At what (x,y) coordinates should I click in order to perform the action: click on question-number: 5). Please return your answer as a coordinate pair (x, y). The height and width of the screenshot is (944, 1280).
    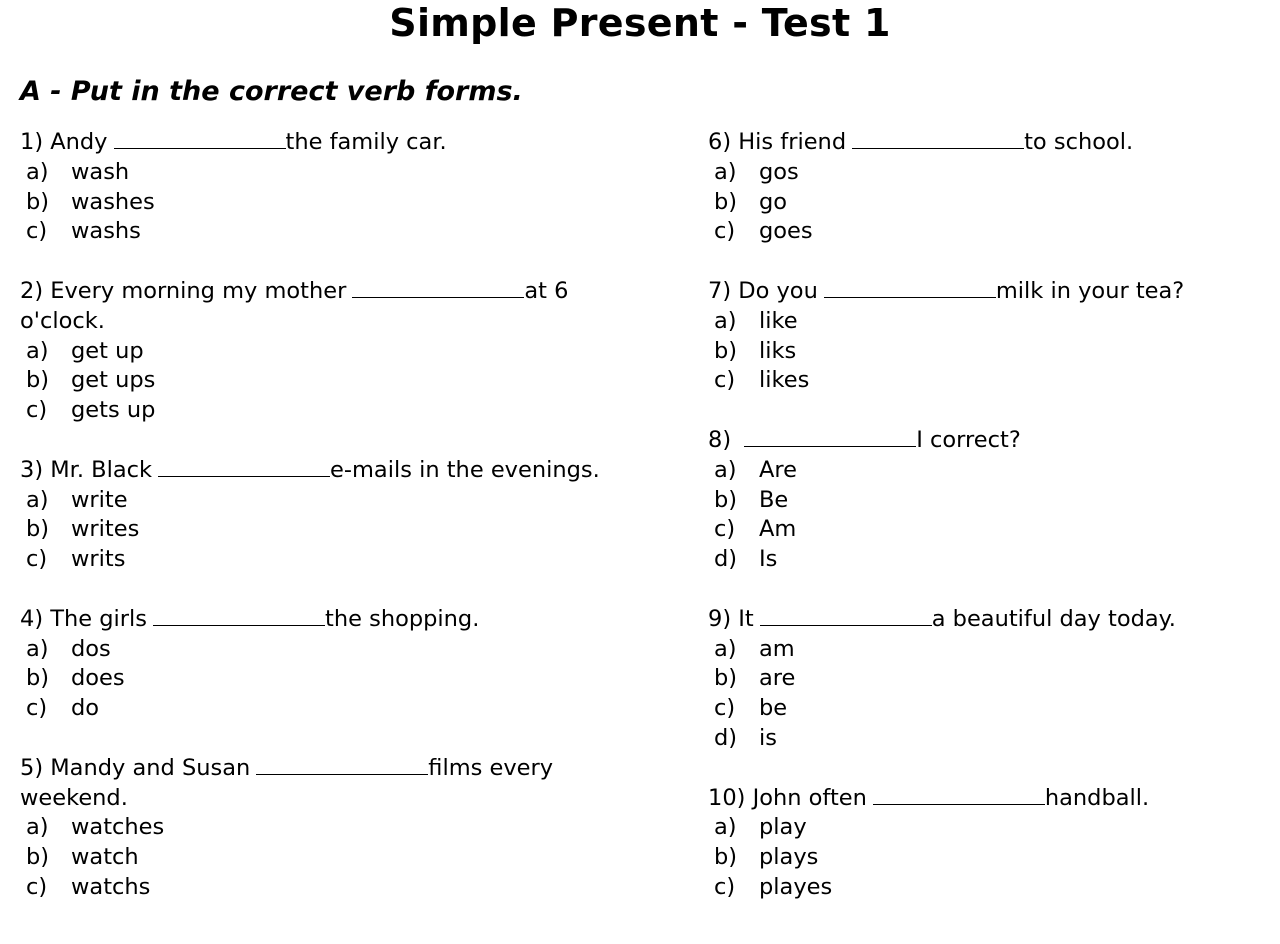
    Looking at the image, I should click on (32, 767).